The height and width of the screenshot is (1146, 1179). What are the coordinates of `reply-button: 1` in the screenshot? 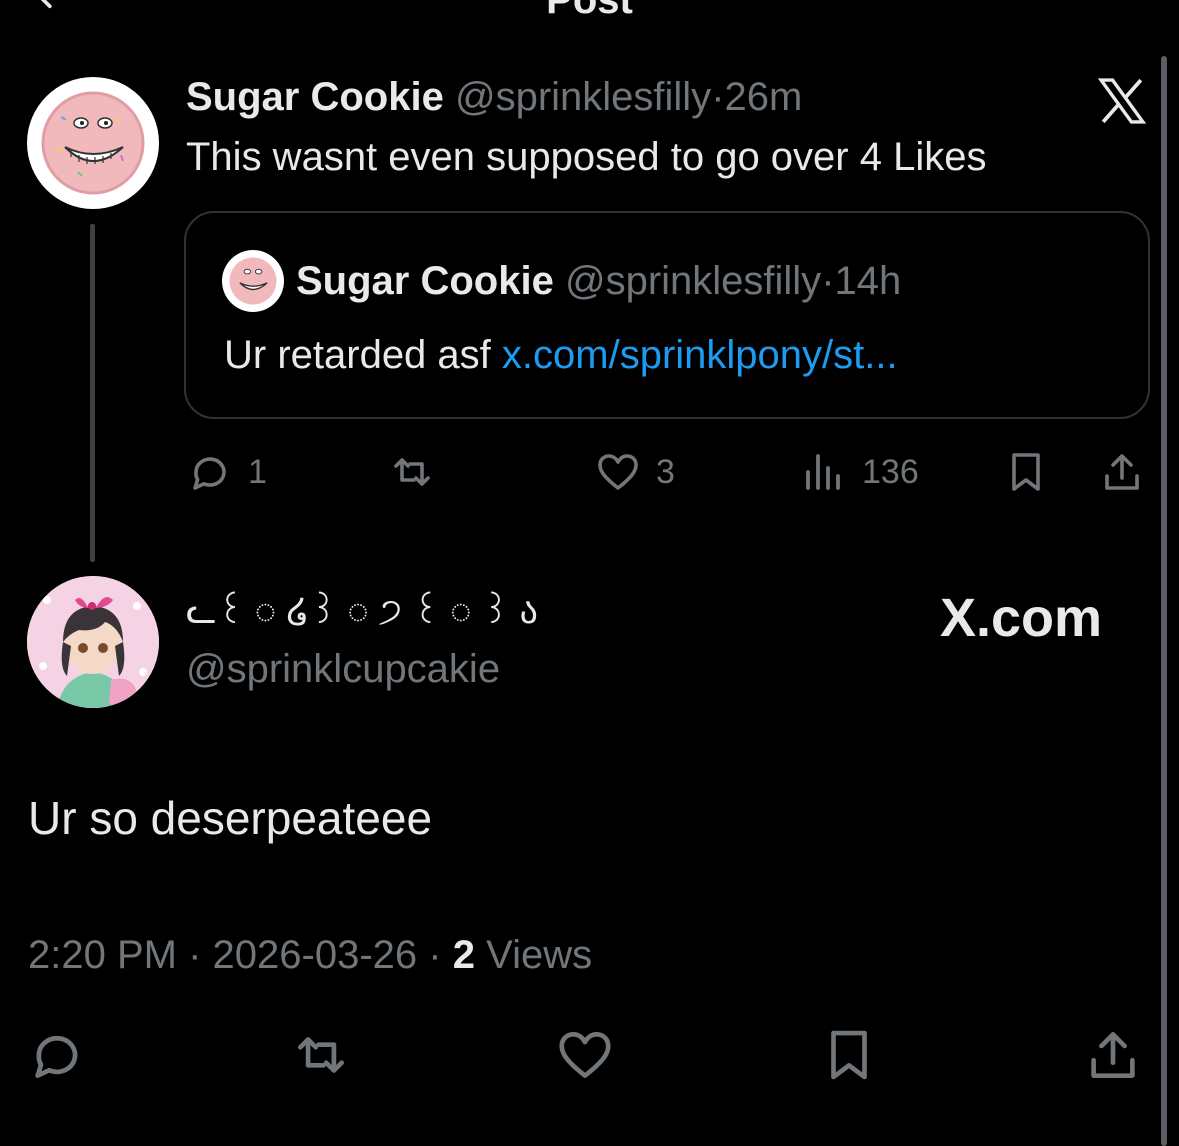 It's located at (226, 472).